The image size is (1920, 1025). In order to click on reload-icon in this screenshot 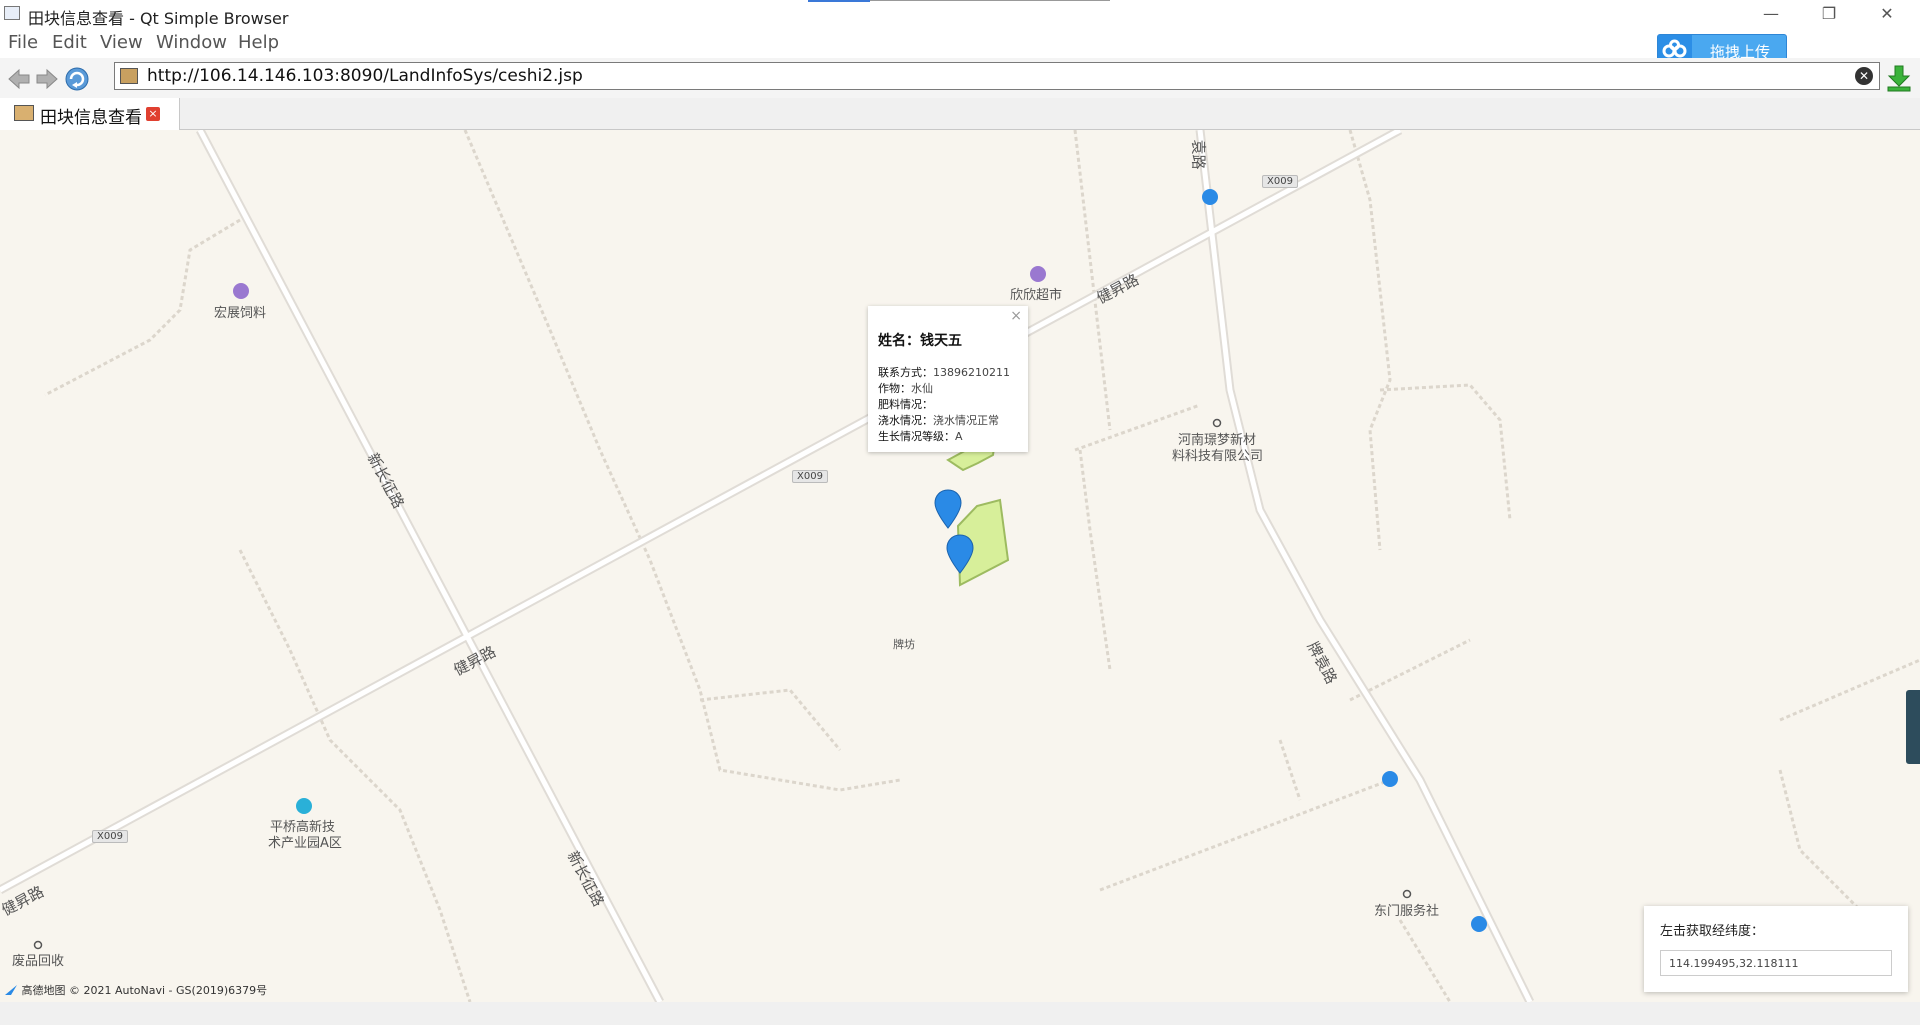, I will do `click(77, 79)`.